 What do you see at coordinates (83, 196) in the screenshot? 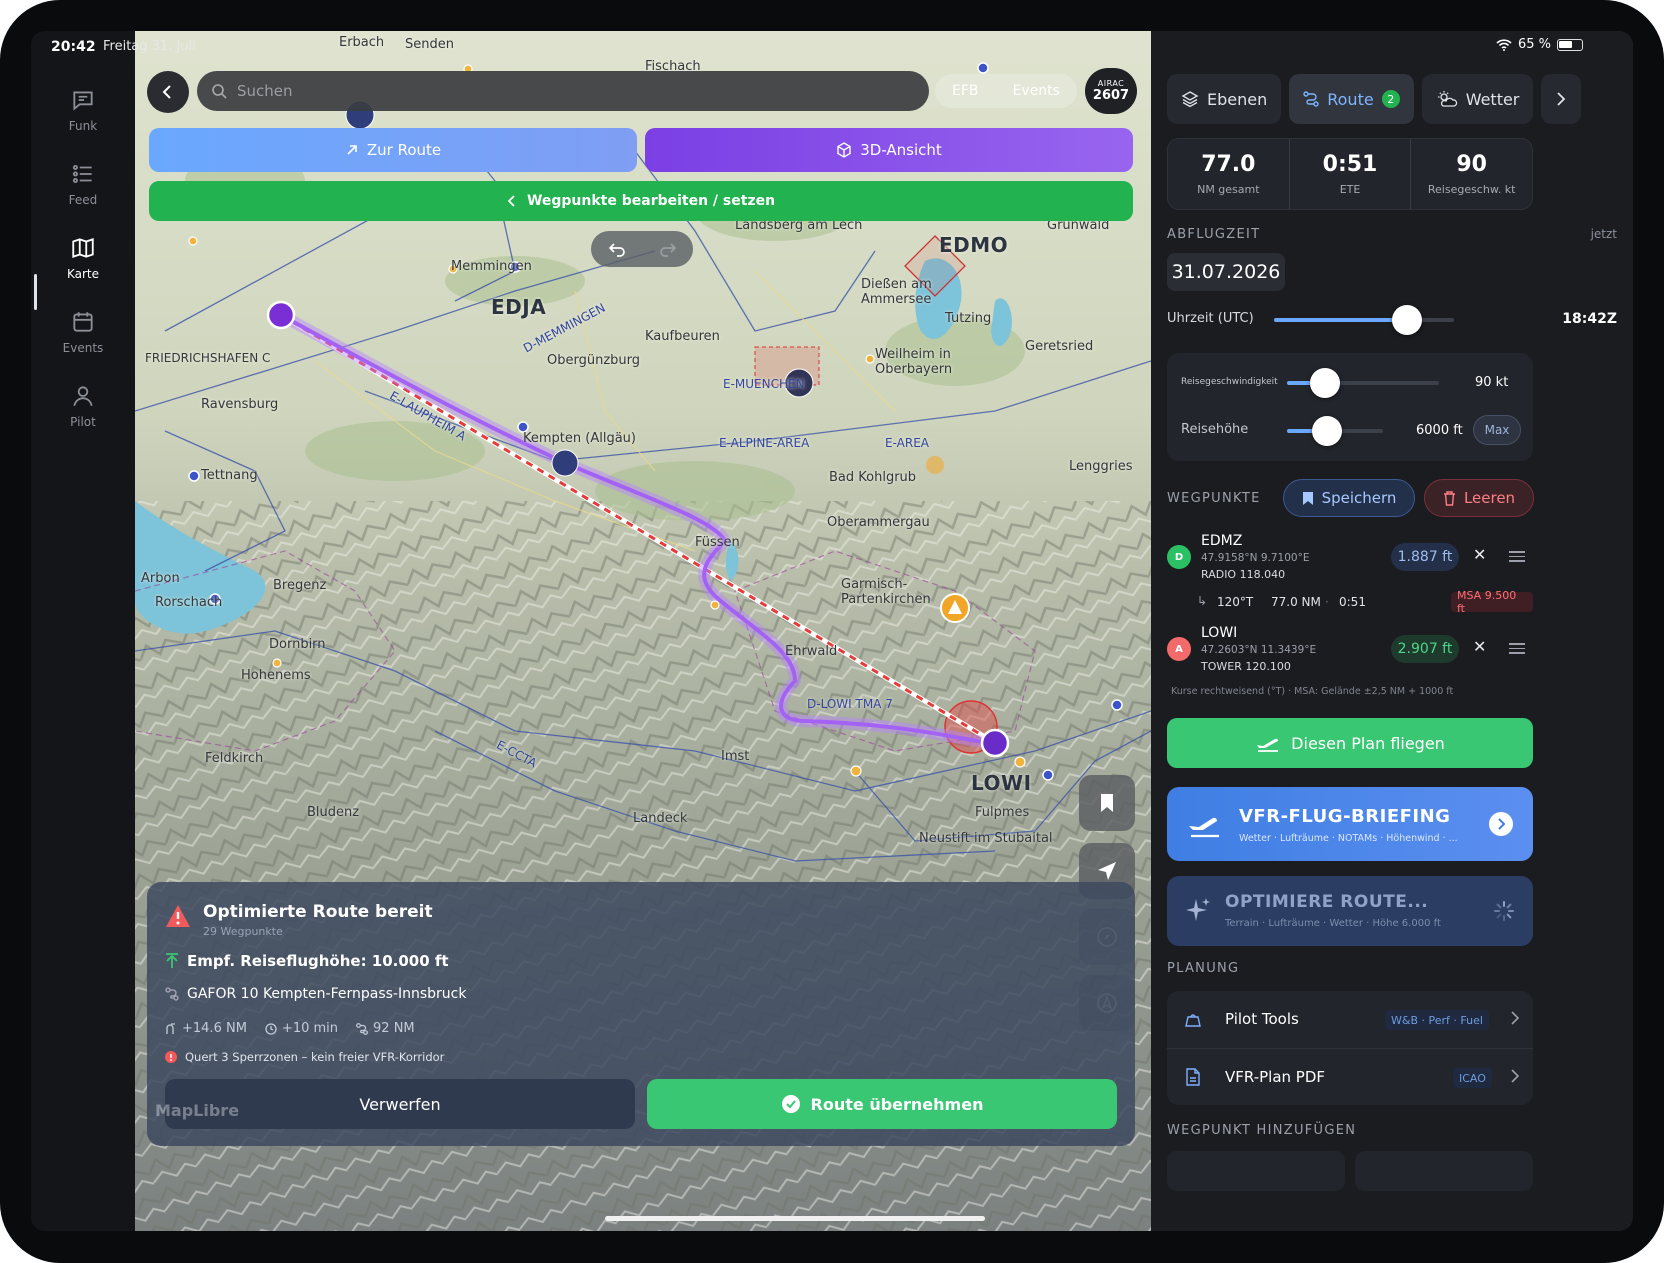
I see `rail-item-feed: Feed` at bounding box center [83, 196].